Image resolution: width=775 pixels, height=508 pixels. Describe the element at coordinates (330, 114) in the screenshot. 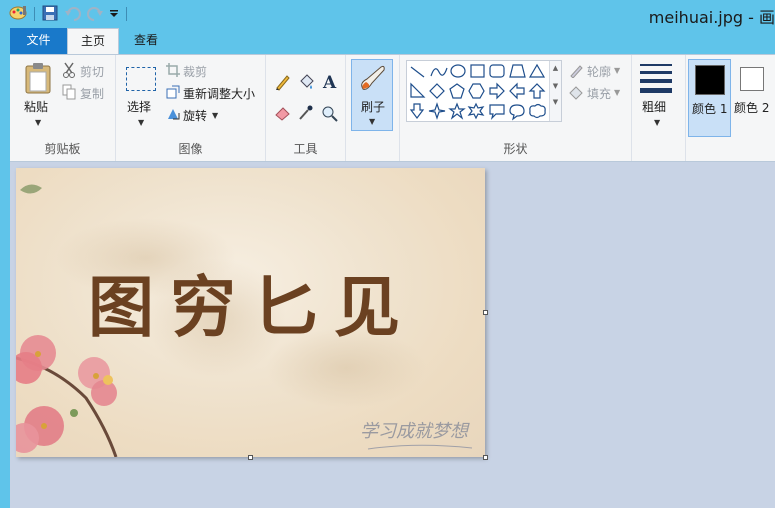

I see `magnifier-icon` at that location.